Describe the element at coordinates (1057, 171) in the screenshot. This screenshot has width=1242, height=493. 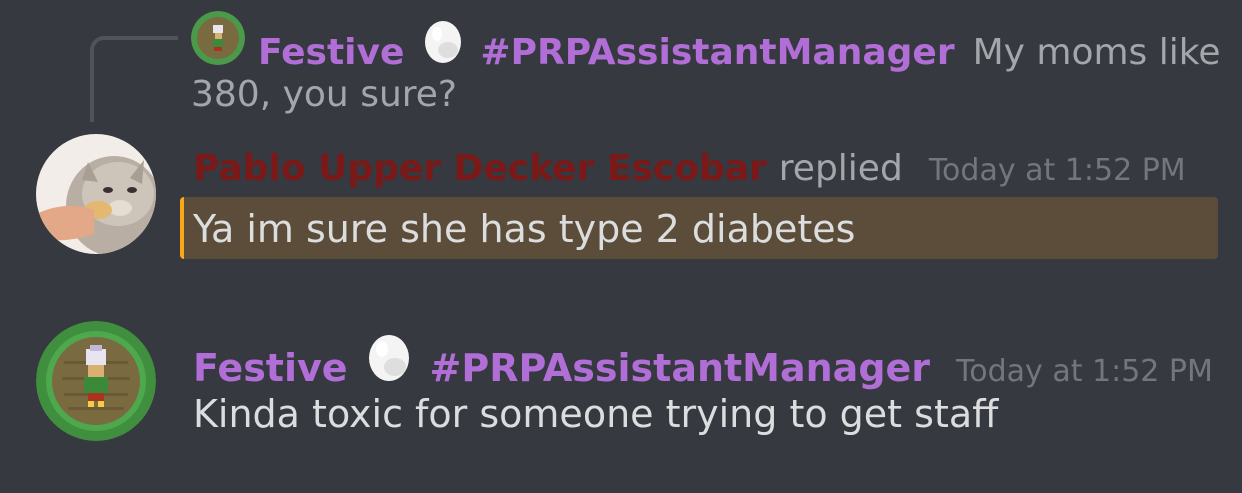
I see `message1-timestamp: Today at 1:52 PM` at that location.